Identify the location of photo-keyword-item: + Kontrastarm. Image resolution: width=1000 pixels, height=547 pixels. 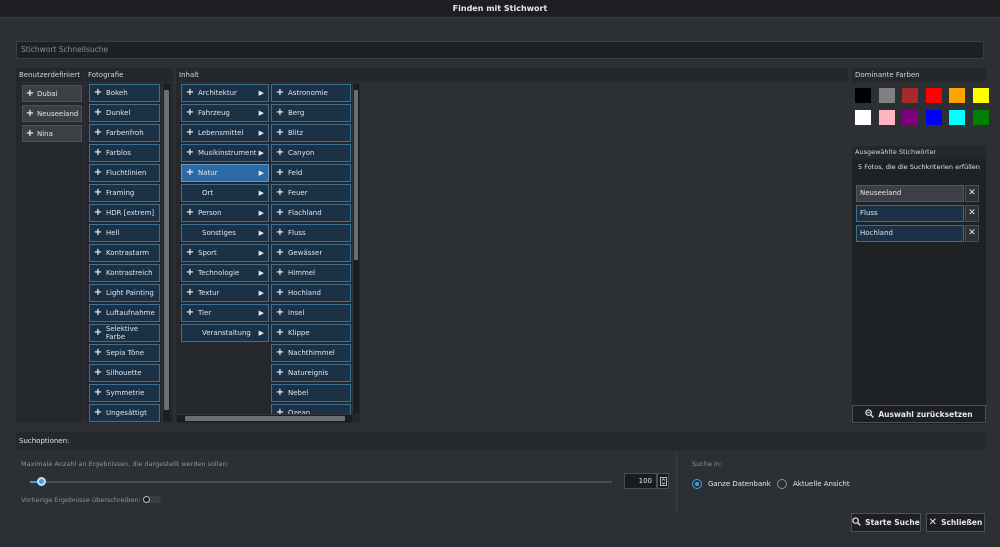
(124, 253).